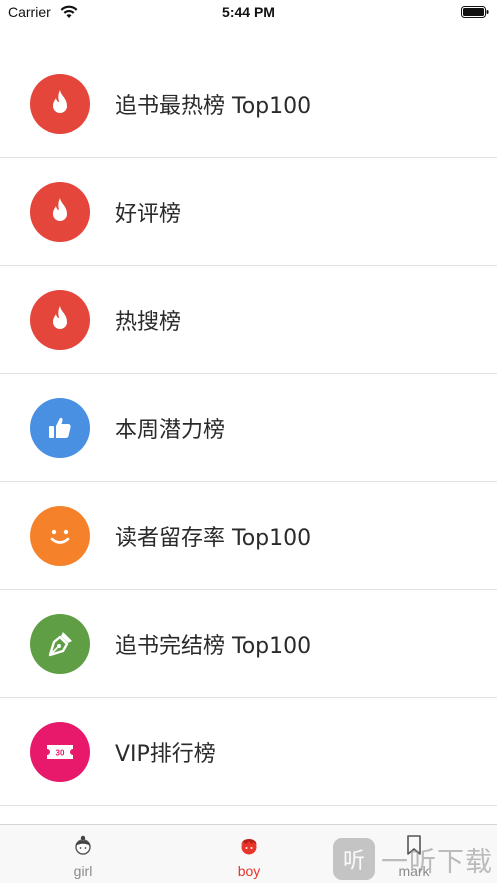 The image size is (497, 883). I want to click on clock: 5:44 PM, so click(248, 12).